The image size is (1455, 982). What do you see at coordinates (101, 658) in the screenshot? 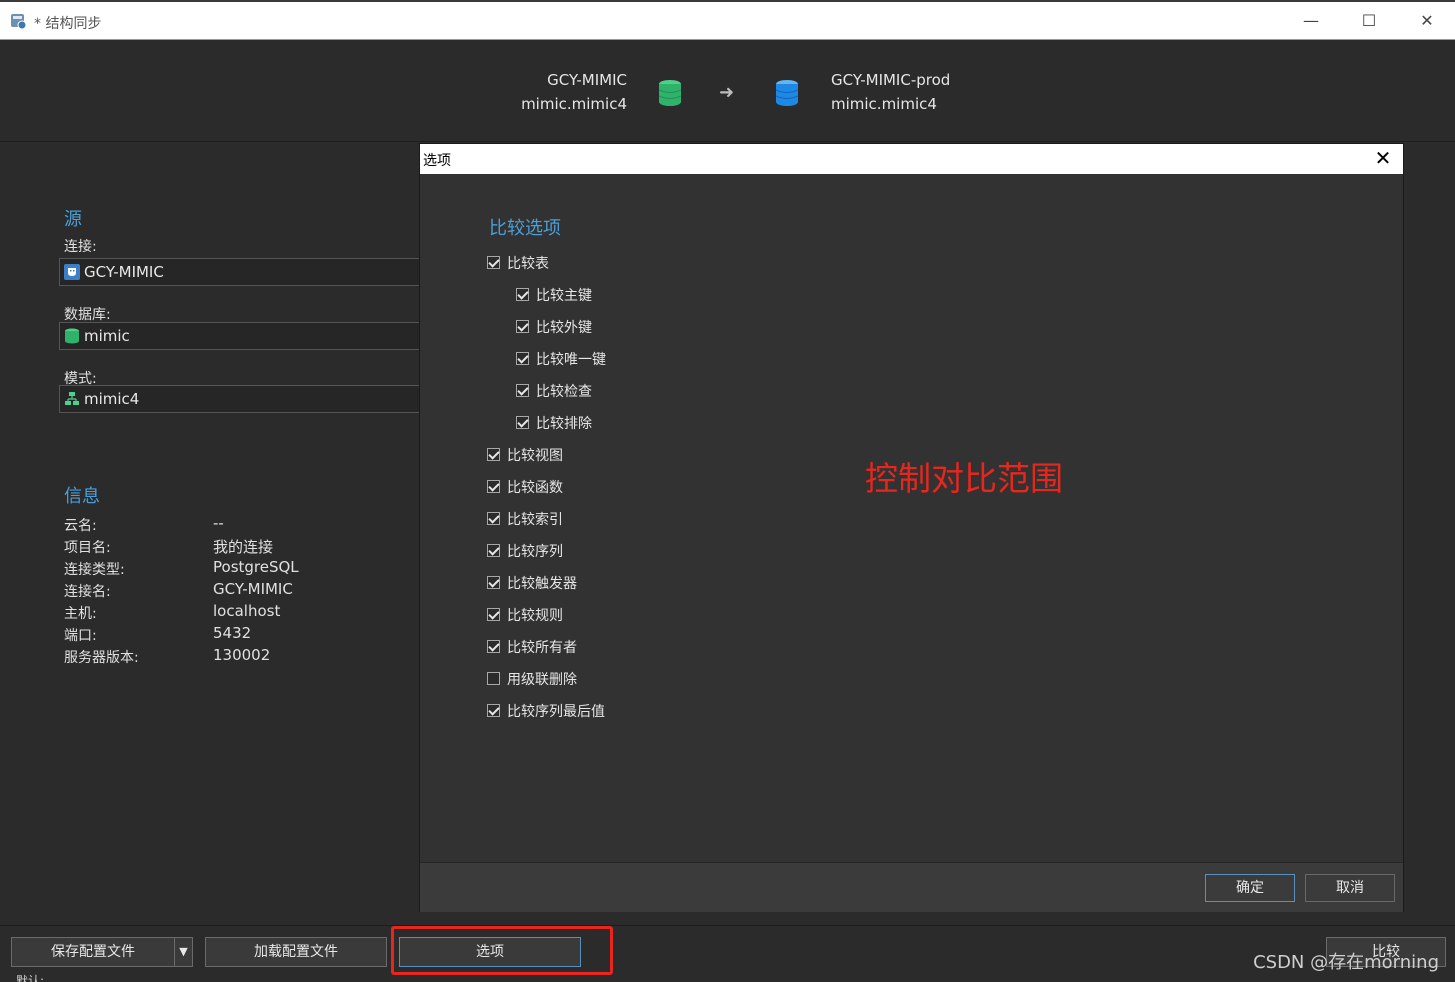
I see `info-key: 服务器版本:` at bounding box center [101, 658].